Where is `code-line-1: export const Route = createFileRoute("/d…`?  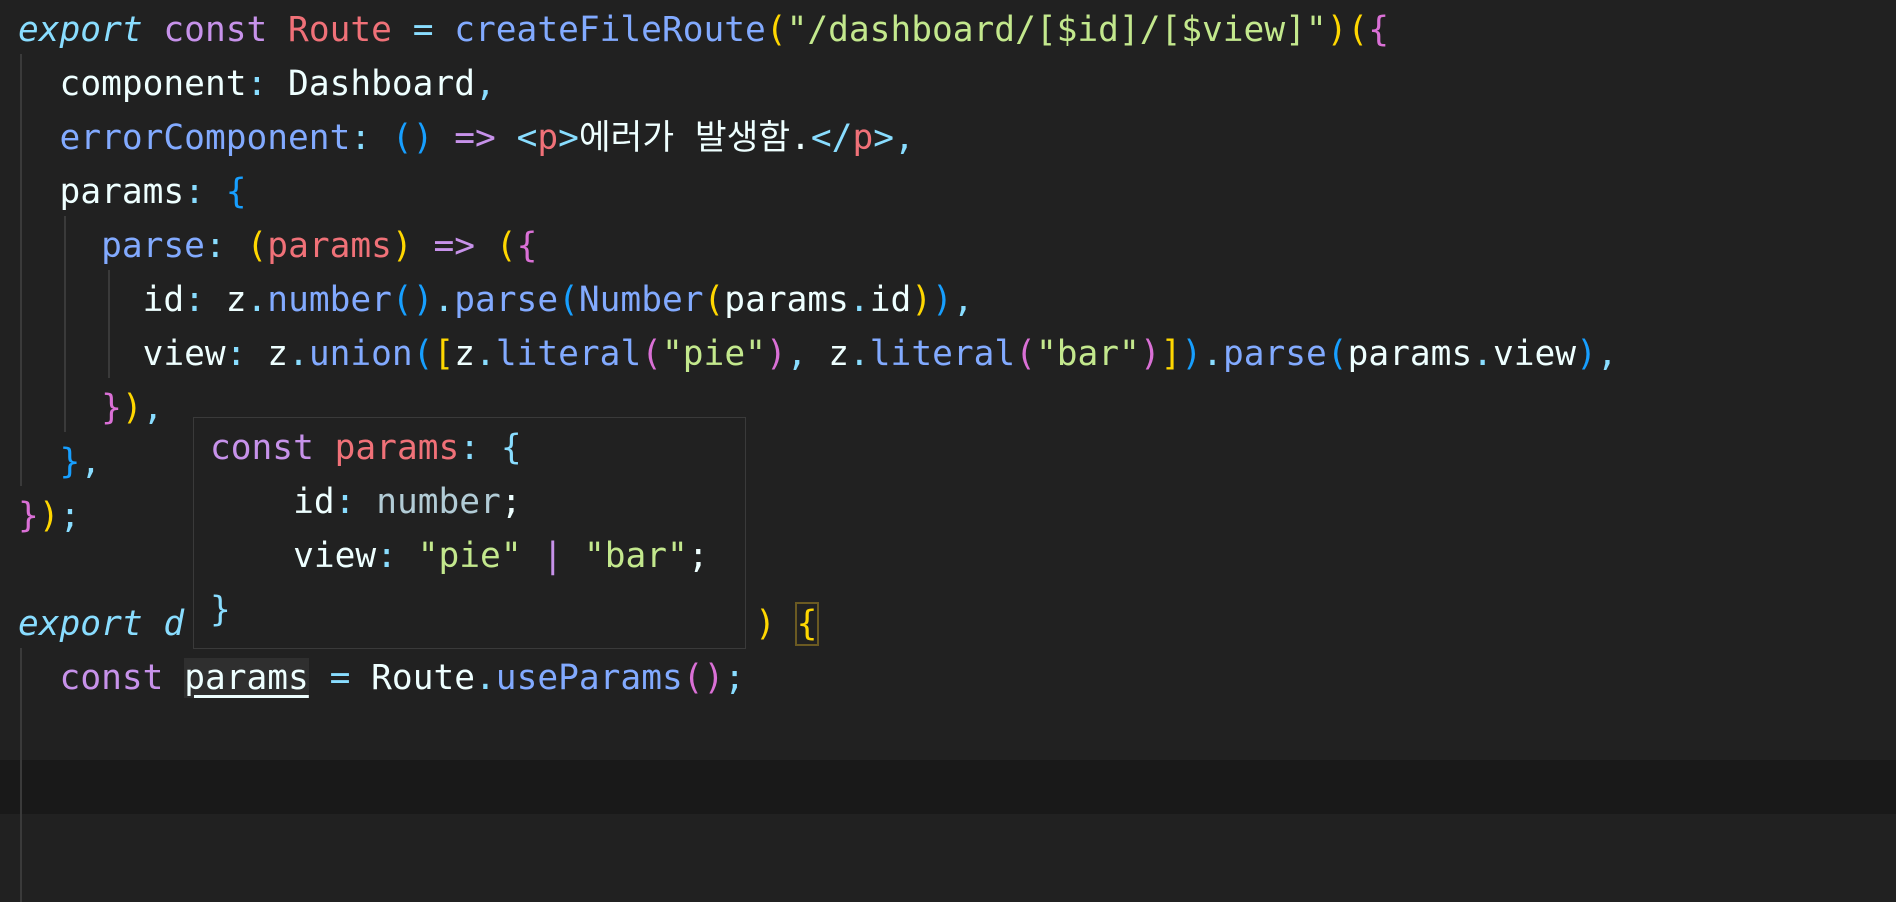 code-line-1: export const Route = createFileRoute("/d… is located at coordinates (957, 30).